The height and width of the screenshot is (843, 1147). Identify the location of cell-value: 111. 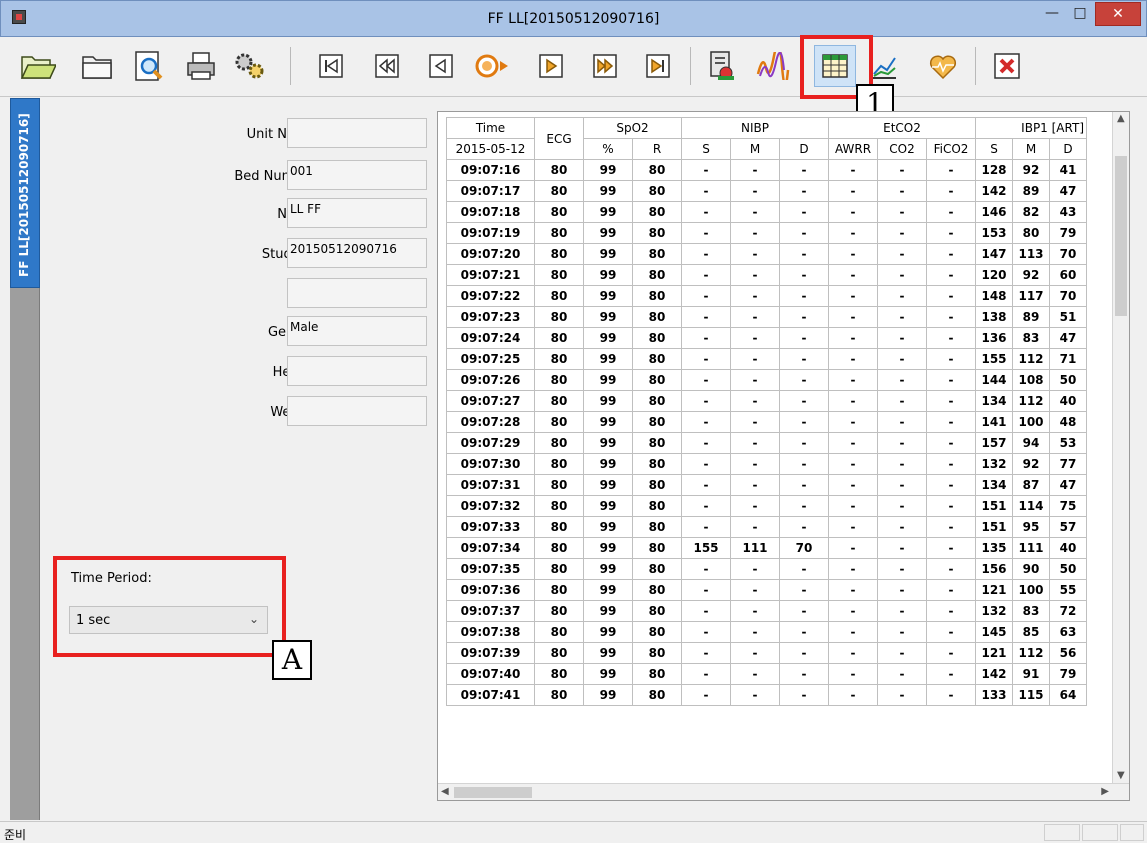
(1031, 548).